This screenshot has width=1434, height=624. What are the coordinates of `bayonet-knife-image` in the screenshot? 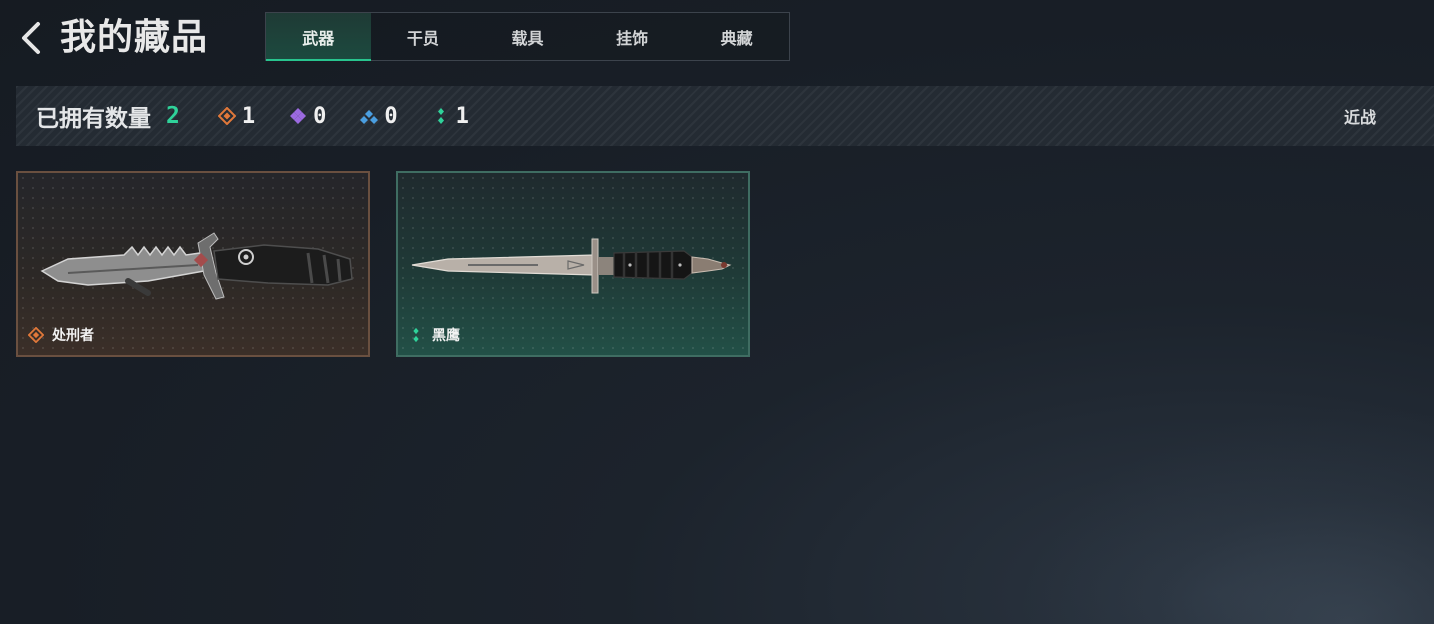 It's located at (571, 266).